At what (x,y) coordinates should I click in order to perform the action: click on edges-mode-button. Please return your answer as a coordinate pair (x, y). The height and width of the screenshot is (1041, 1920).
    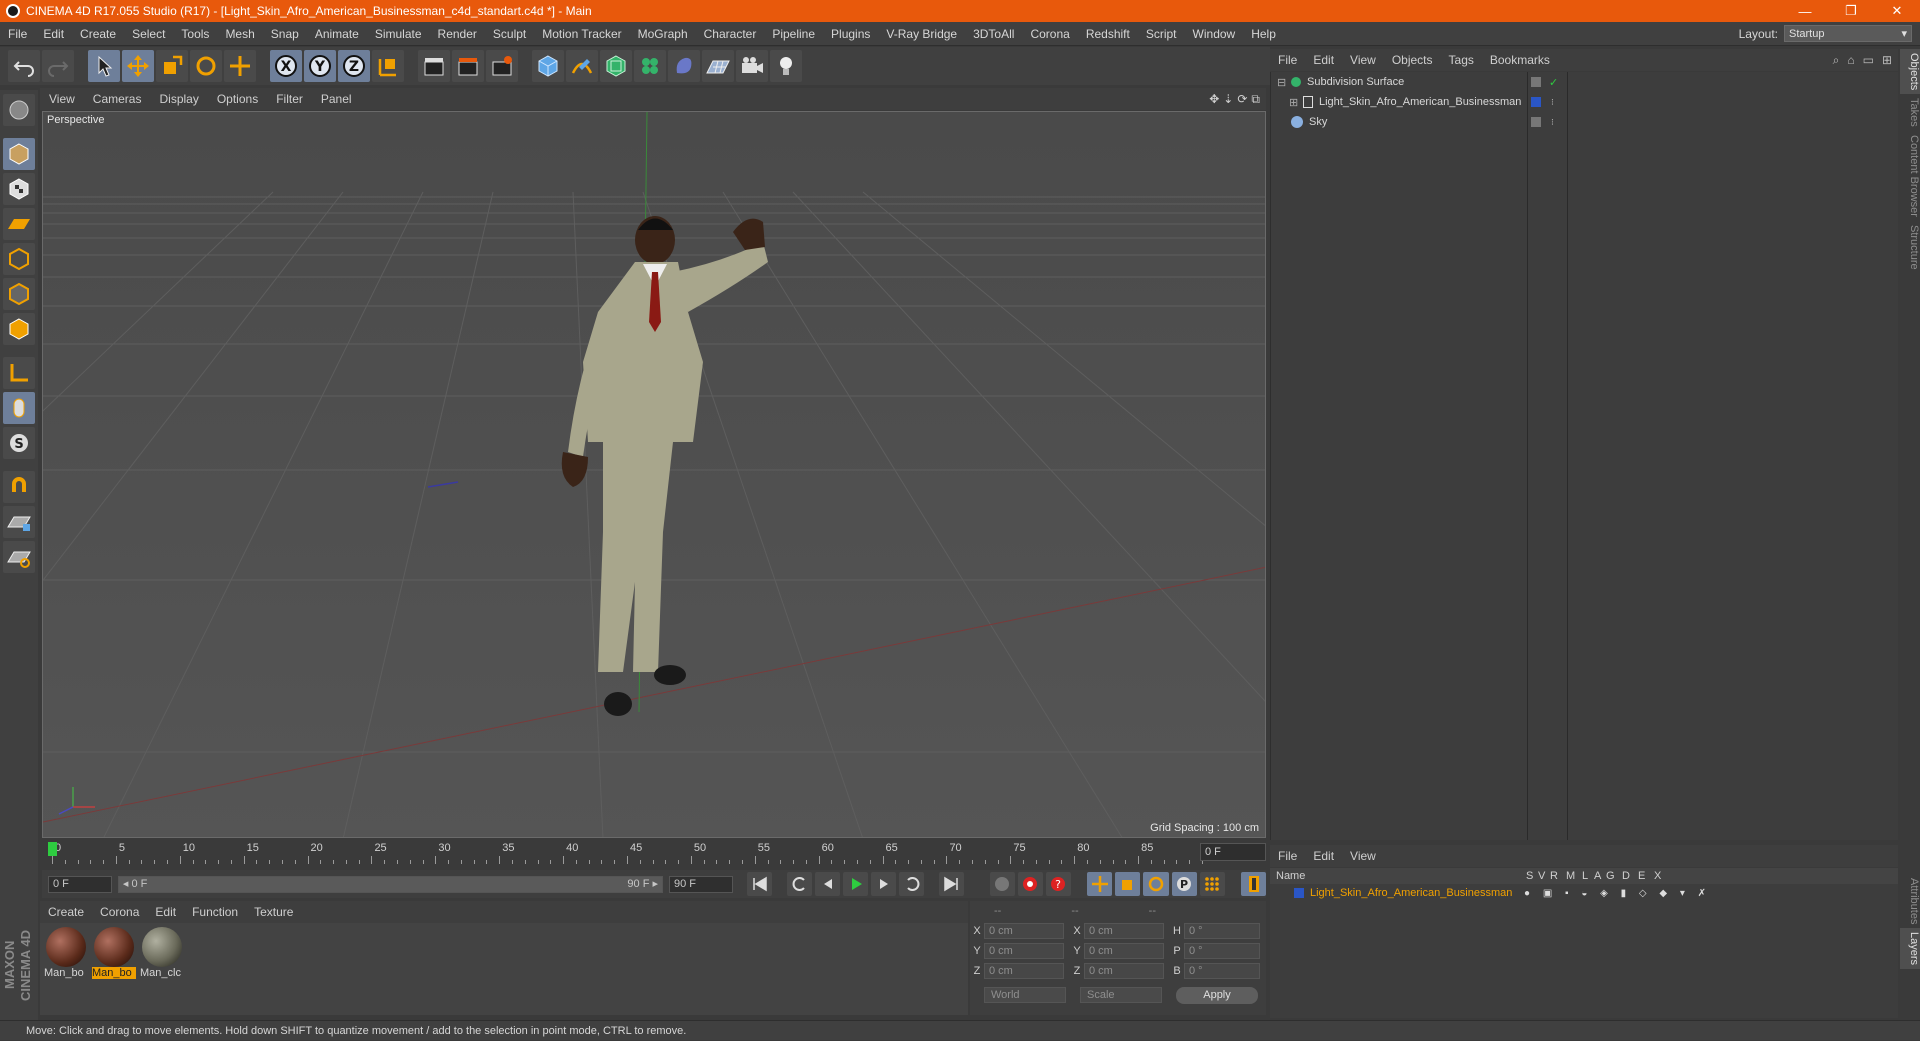
    Looking at the image, I should click on (19, 294).